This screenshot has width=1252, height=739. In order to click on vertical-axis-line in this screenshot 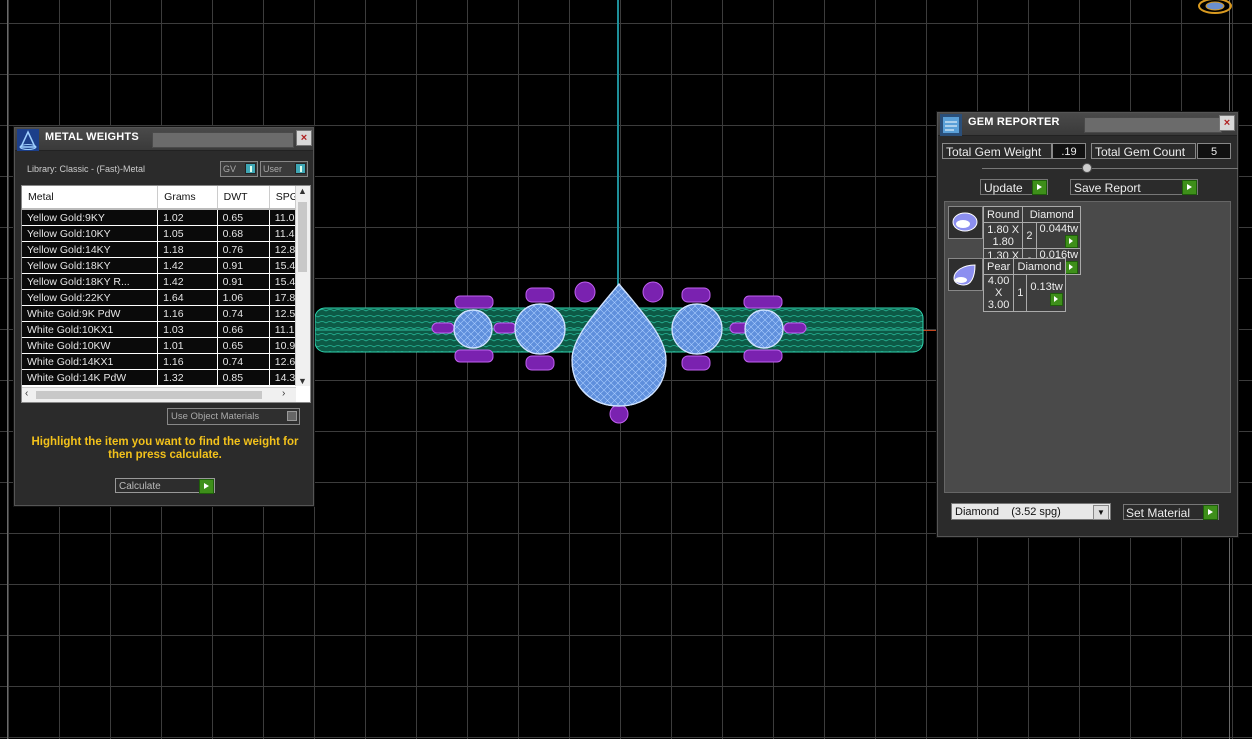, I will do `click(618, 150)`.